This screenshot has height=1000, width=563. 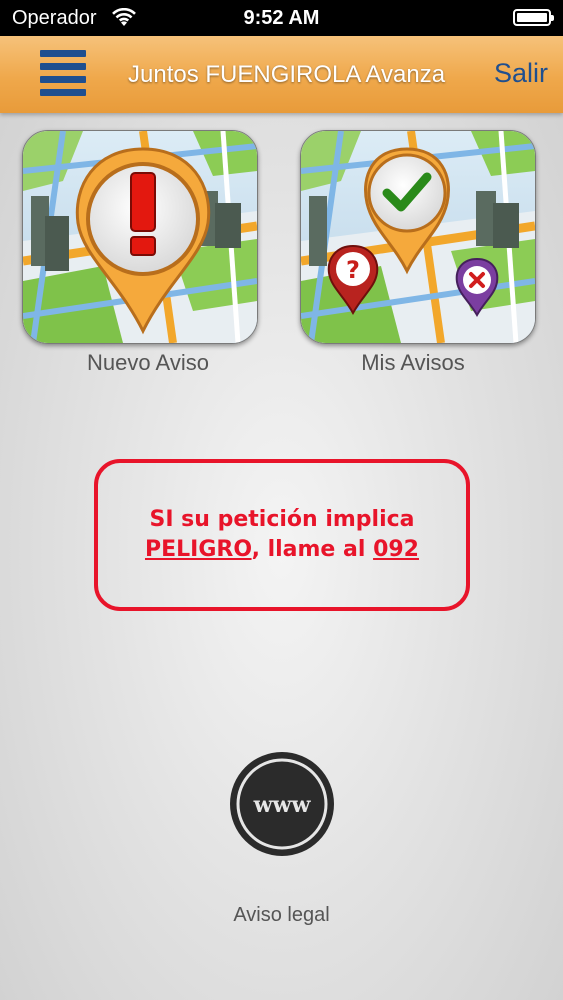 What do you see at coordinates (396, 549) in the screenshot?
I see `emergency-phone-link: 092` at bounding box center [396, 549].